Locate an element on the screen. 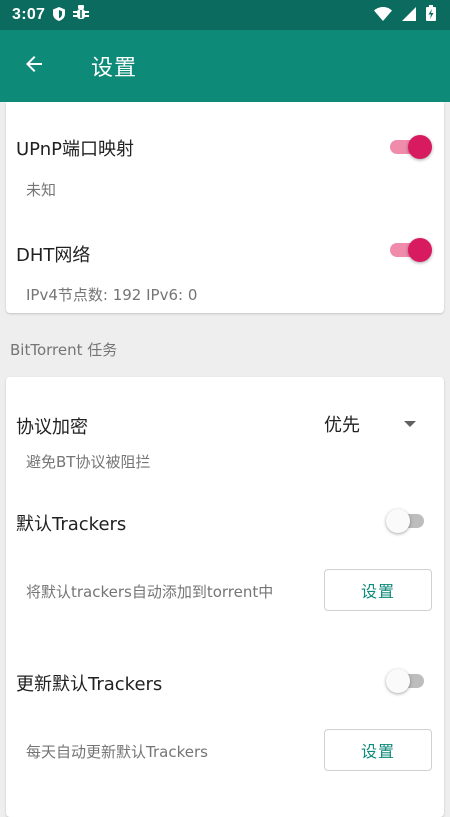 The image size is (450, 817). dht-title: DHT网络 is located at coordinates (53, 255).